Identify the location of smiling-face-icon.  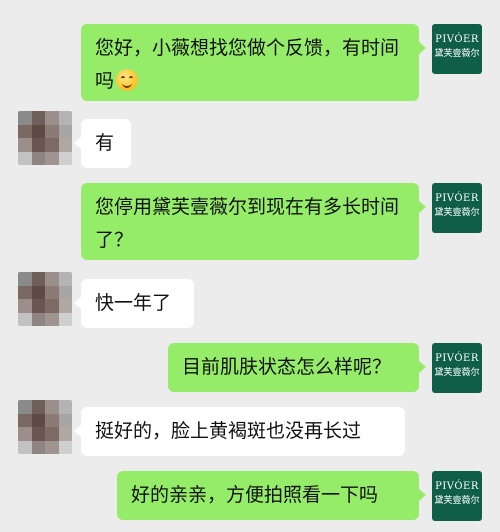
(127, 80).